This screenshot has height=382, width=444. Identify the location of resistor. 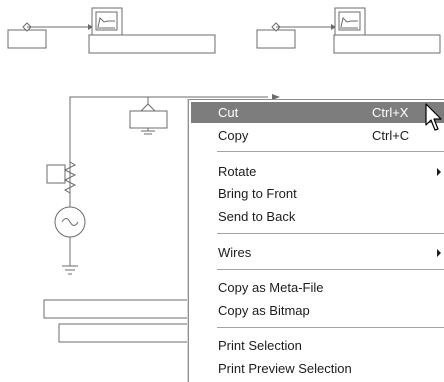
(61, 181).